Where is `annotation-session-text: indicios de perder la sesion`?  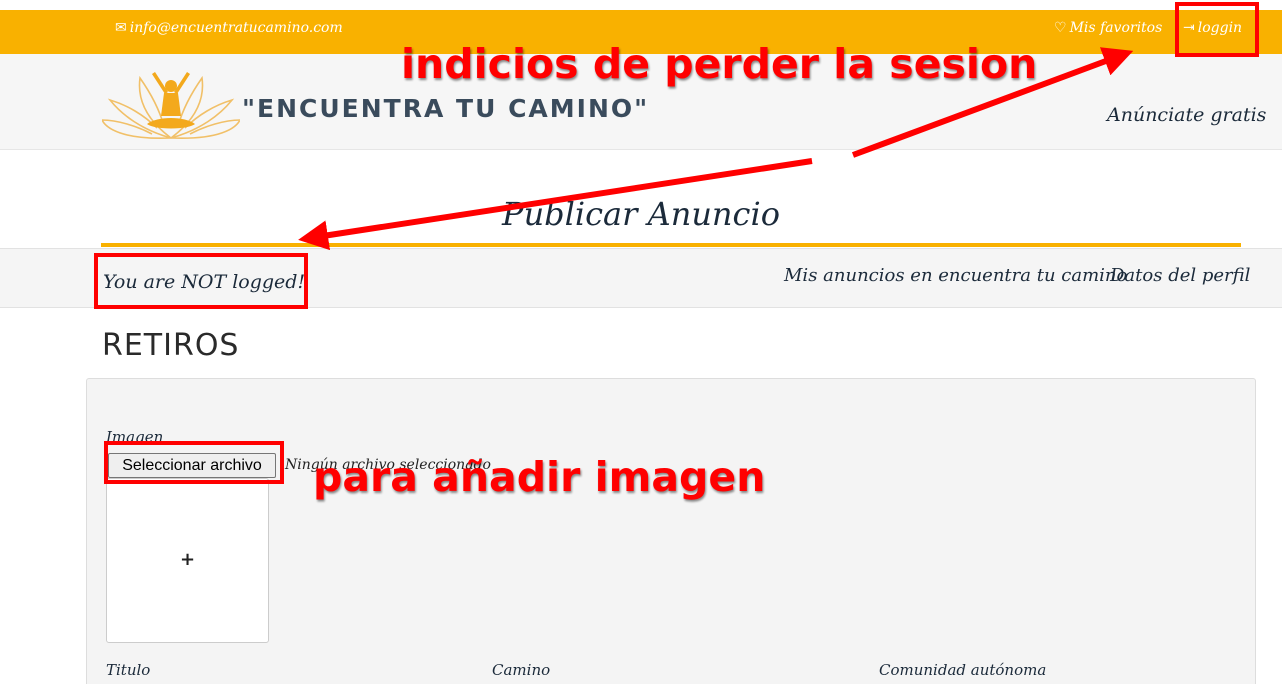 annotation-session-text: indicios de perder la sesion is located at coordinates (719, 64).